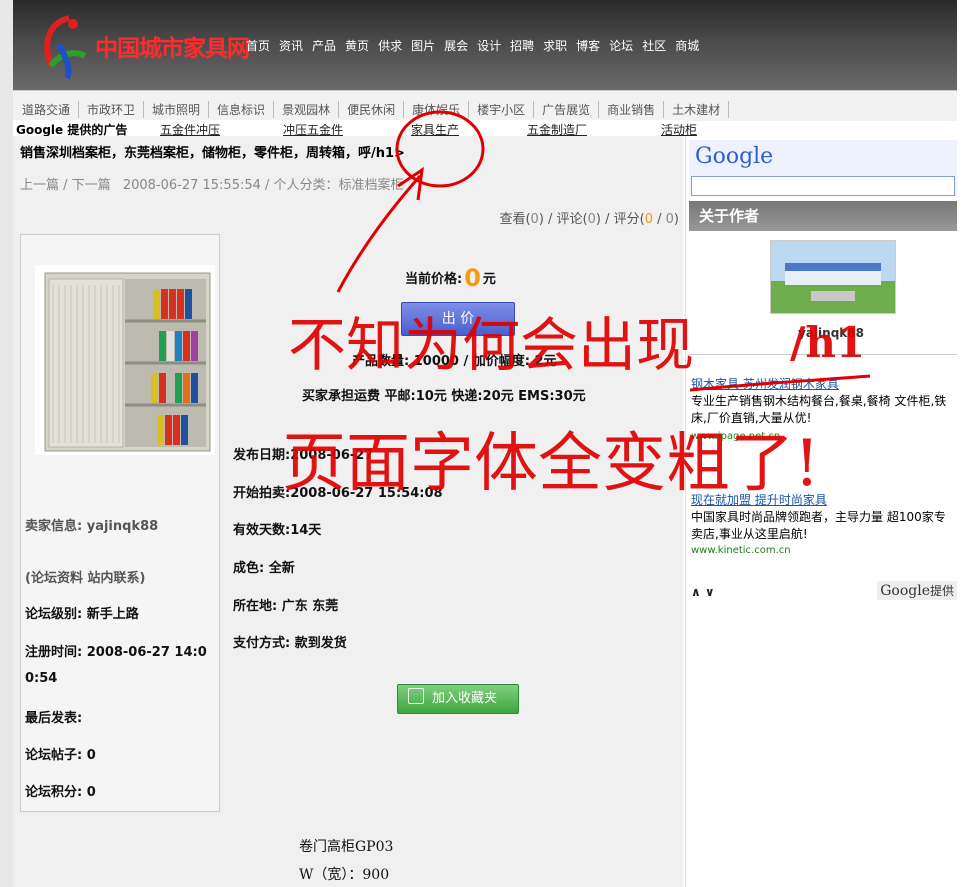 This screenshot has width=977, height=887. Describe the element at coordinates (344, 875) in the screenshot. I see `product-size: W（宽）：900` at that location.